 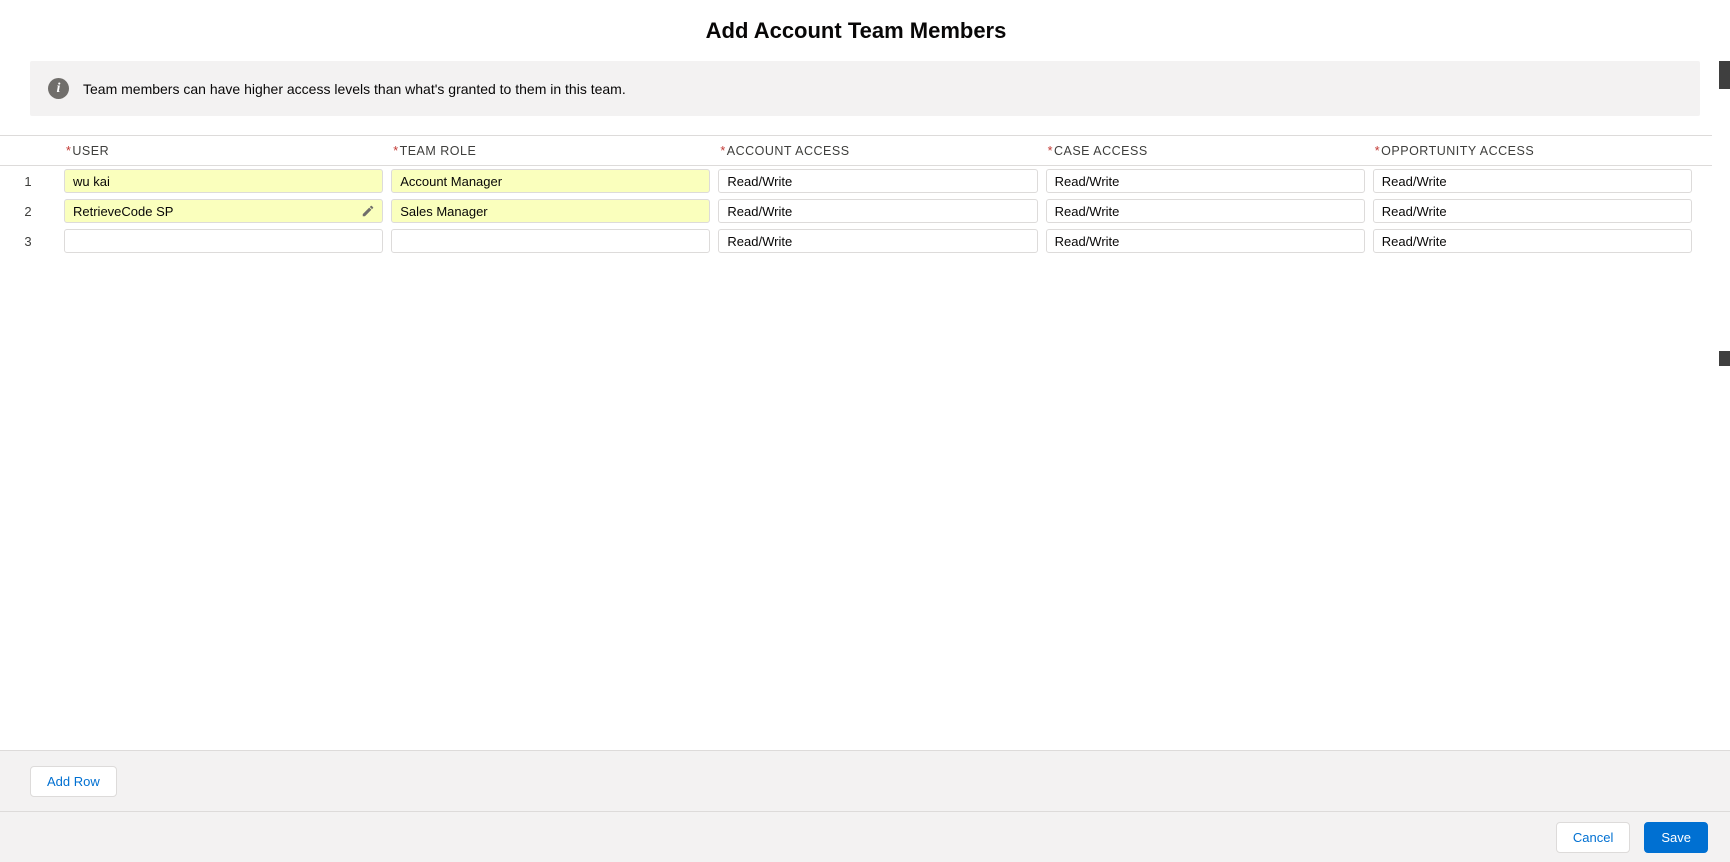 What do you see at coordinates (865, 780) in the screenshot?
I see `add-row-bar: Add Row` at bounding box center [865, 780].